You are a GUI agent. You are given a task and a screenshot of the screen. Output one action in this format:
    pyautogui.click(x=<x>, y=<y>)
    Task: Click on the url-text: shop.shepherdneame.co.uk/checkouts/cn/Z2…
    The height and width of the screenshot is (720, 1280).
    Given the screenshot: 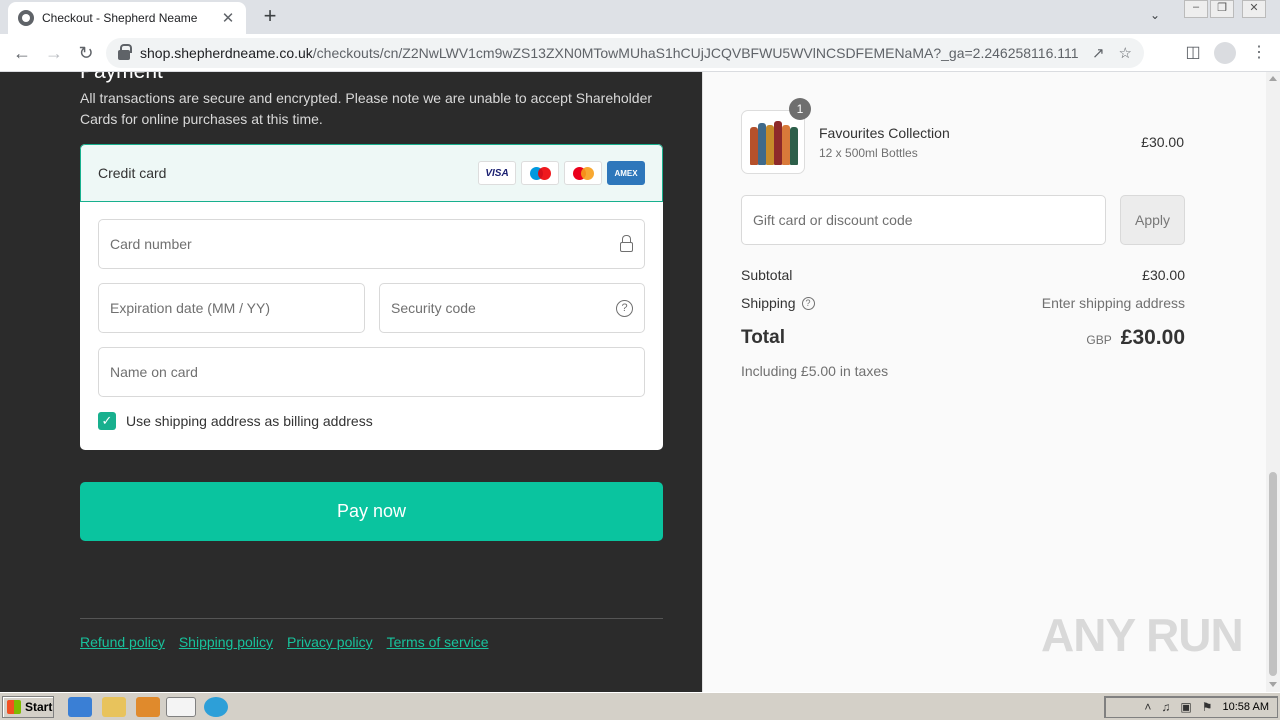 What is the action you would take?
    pyautogui.click(x=609, y=53)
    